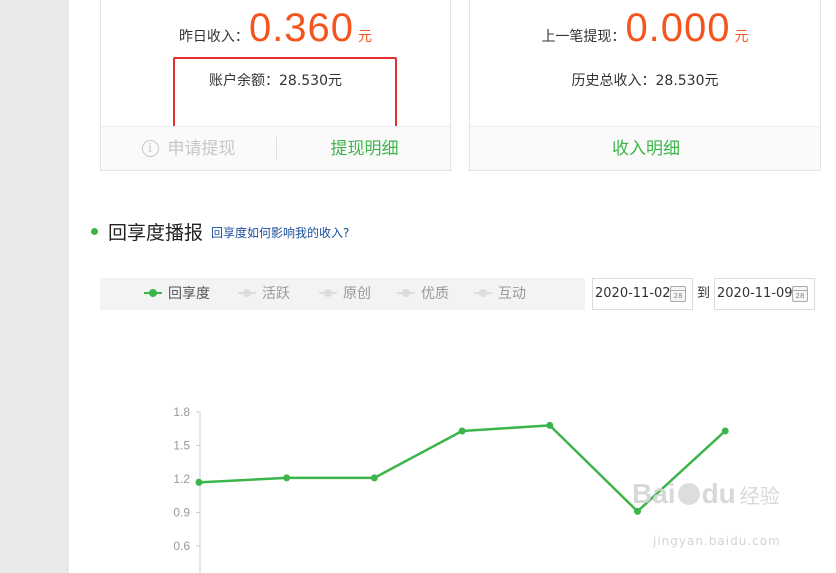 This screenshot has width=836, height=573. What do you see at coordinates (94, 231) in the screenshot?
I see `section-bullet-icon` at bounding box center [94, 231].